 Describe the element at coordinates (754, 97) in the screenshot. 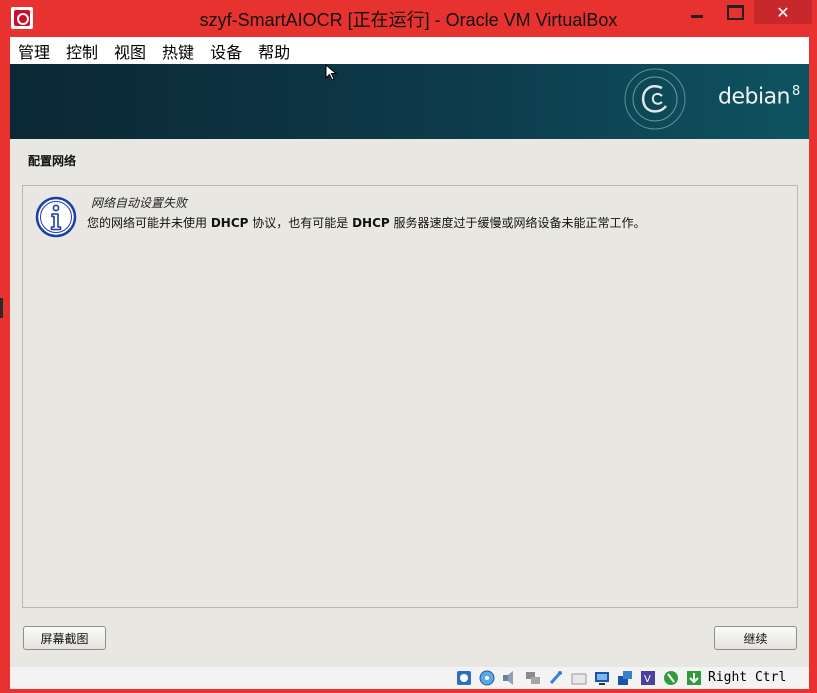

I see `brand-name: debian` at that location.